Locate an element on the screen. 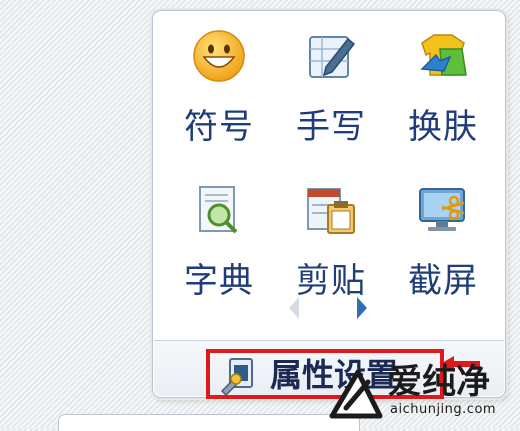 This screenshot has height=431, width=520. dictionary-icon is located at coordinates (218, 210).